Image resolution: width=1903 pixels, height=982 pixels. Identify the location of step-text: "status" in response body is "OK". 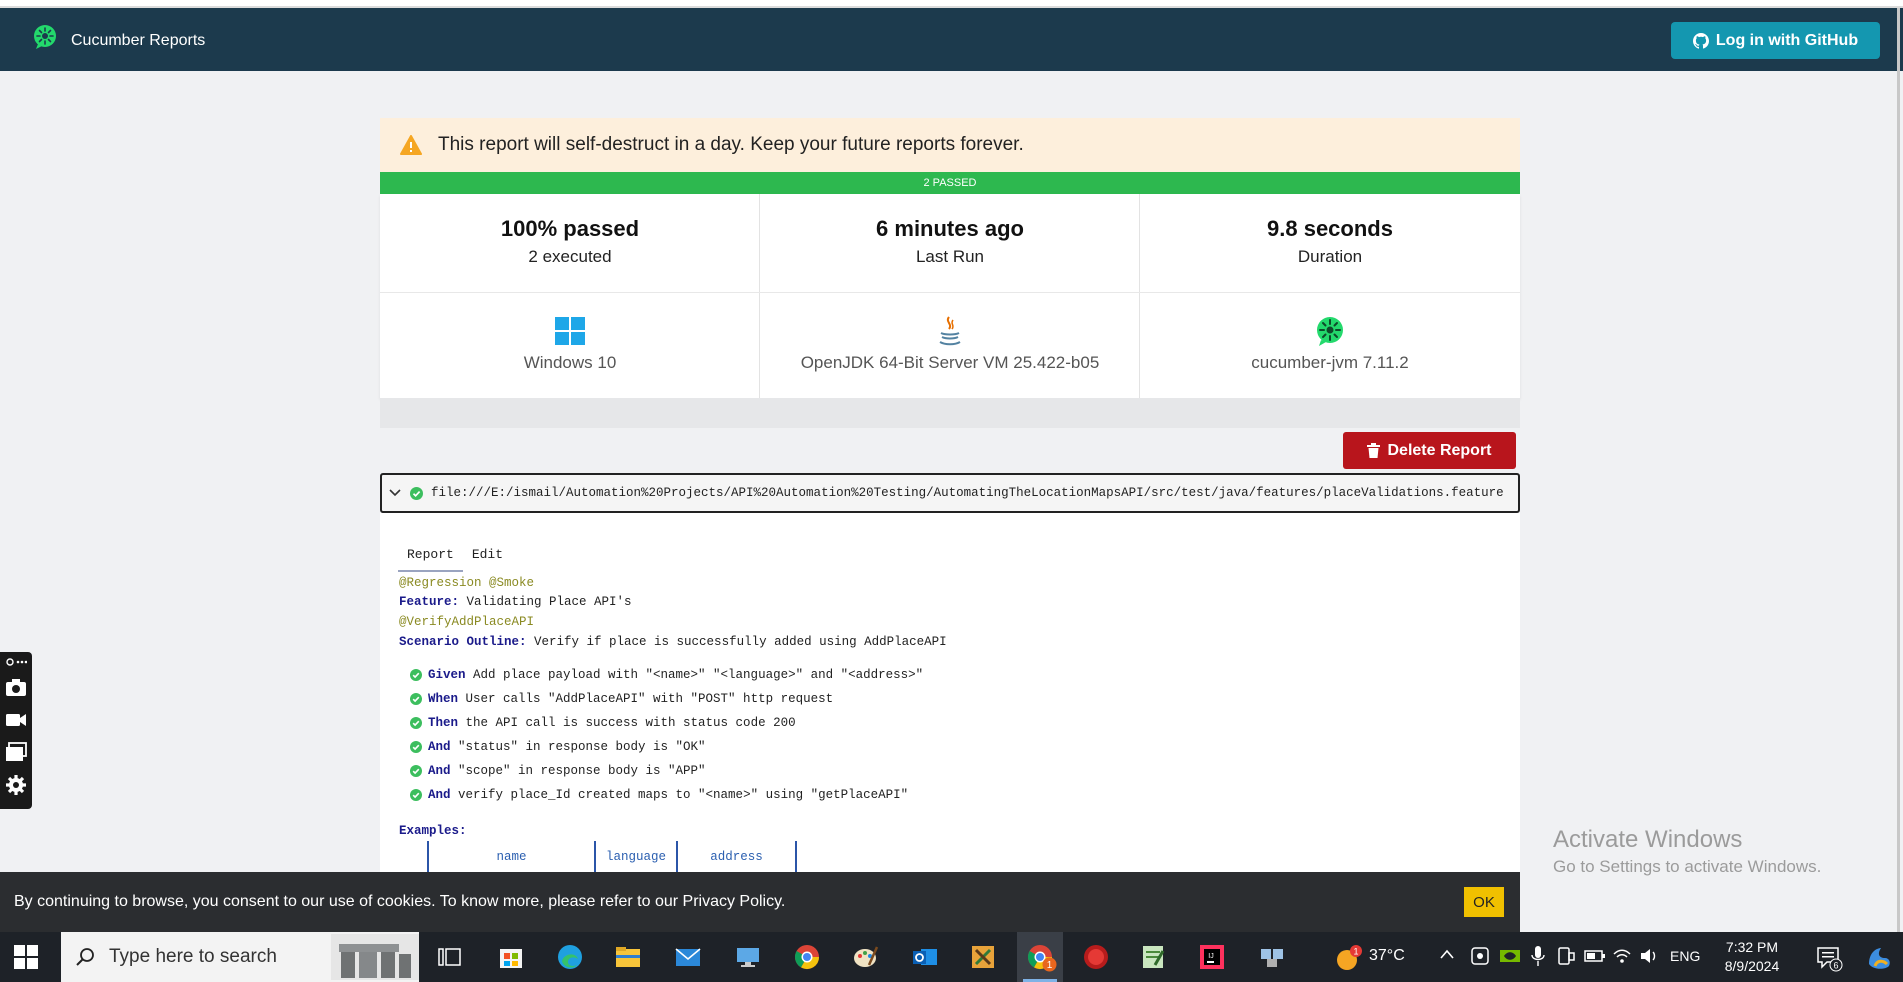
(578, 747).